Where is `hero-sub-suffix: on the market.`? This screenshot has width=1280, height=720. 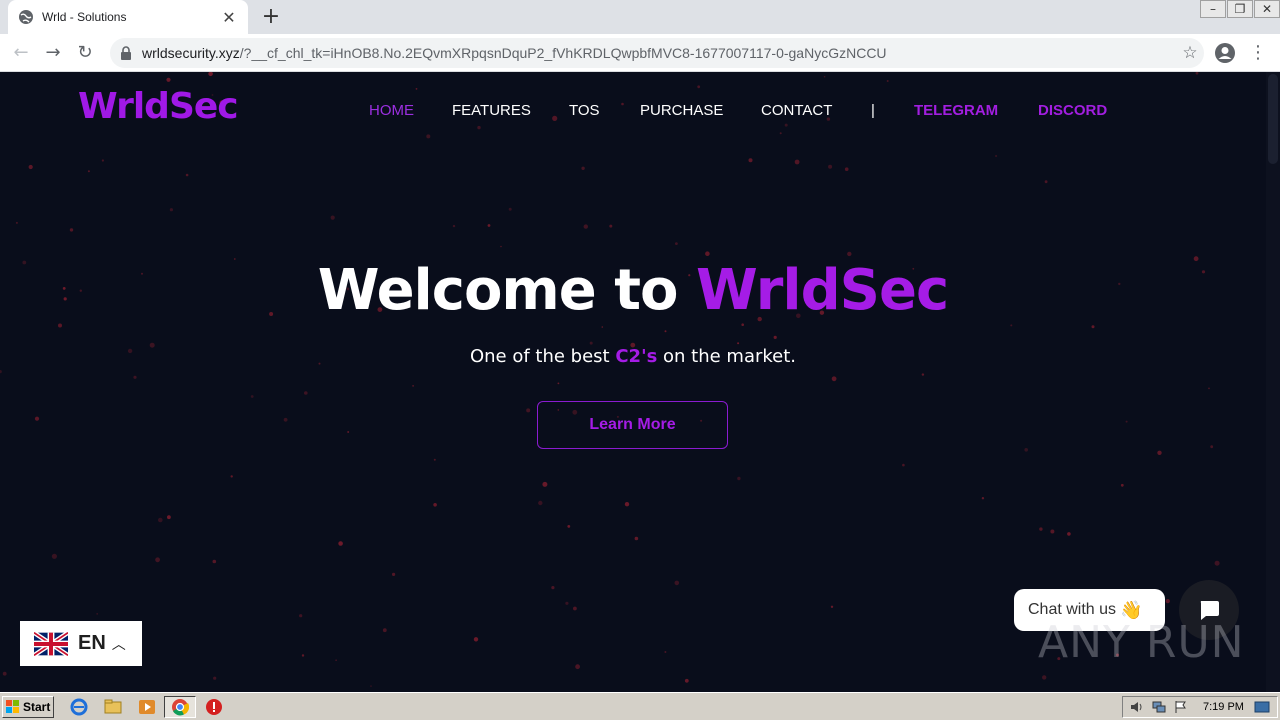 hero-sub-suffix: on the market. is located at coordinates (727, 356).